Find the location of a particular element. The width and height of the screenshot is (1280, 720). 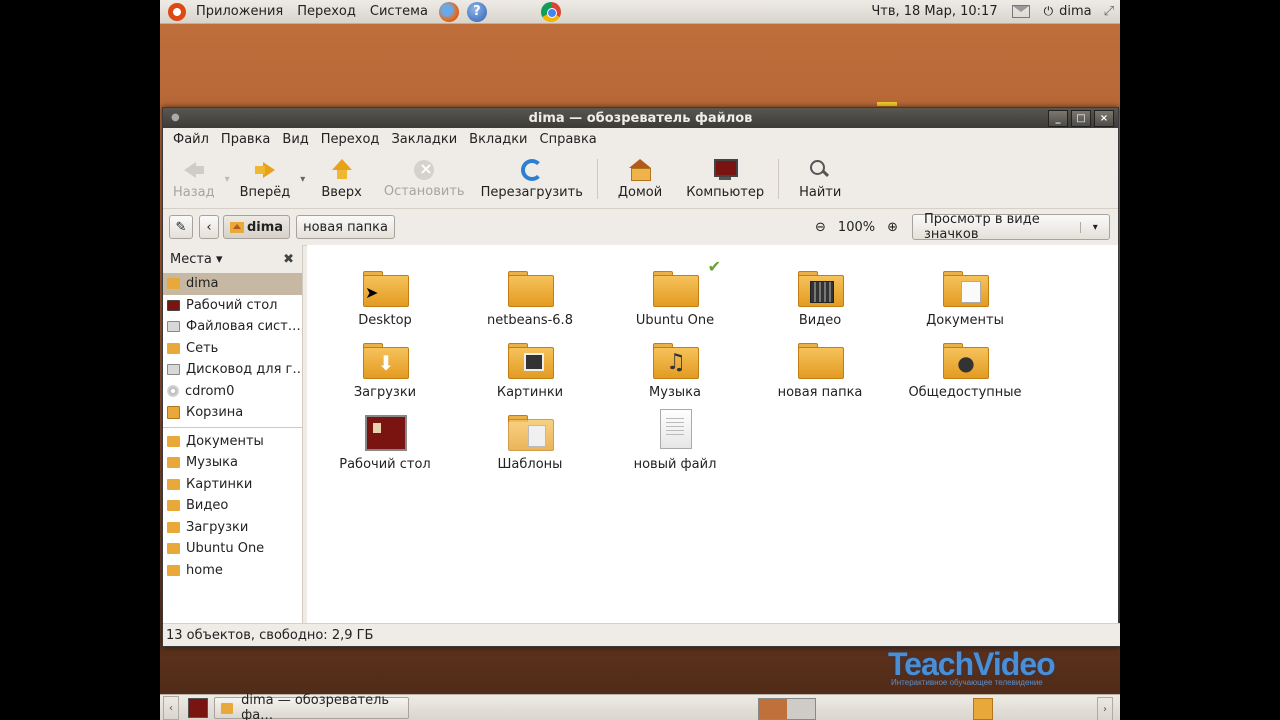

stop-button: Остановить is located at coordinates (424, 179).